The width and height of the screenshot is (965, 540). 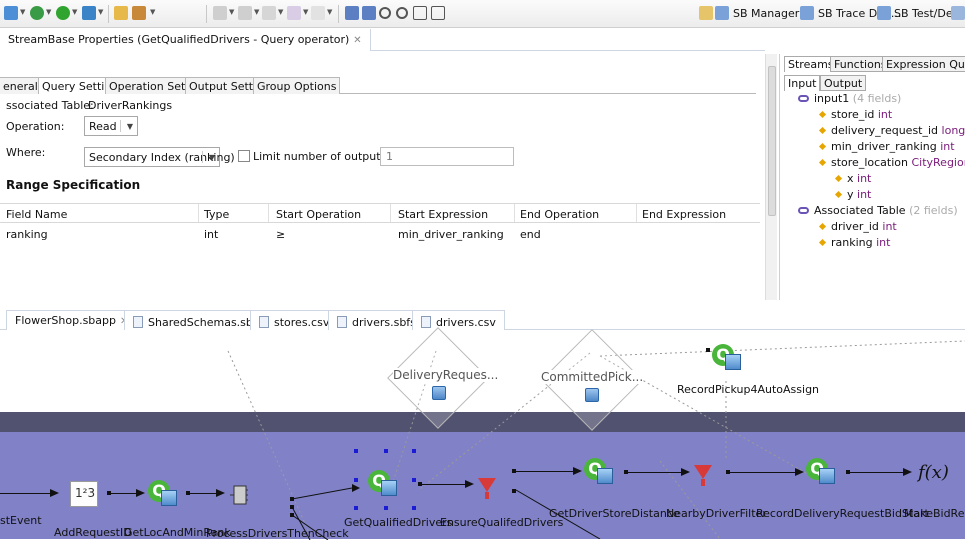 What do you see at coordinates (385, 13) in the screenshot?
I see `zoom-in-icon` at bounding box center [385, 13].